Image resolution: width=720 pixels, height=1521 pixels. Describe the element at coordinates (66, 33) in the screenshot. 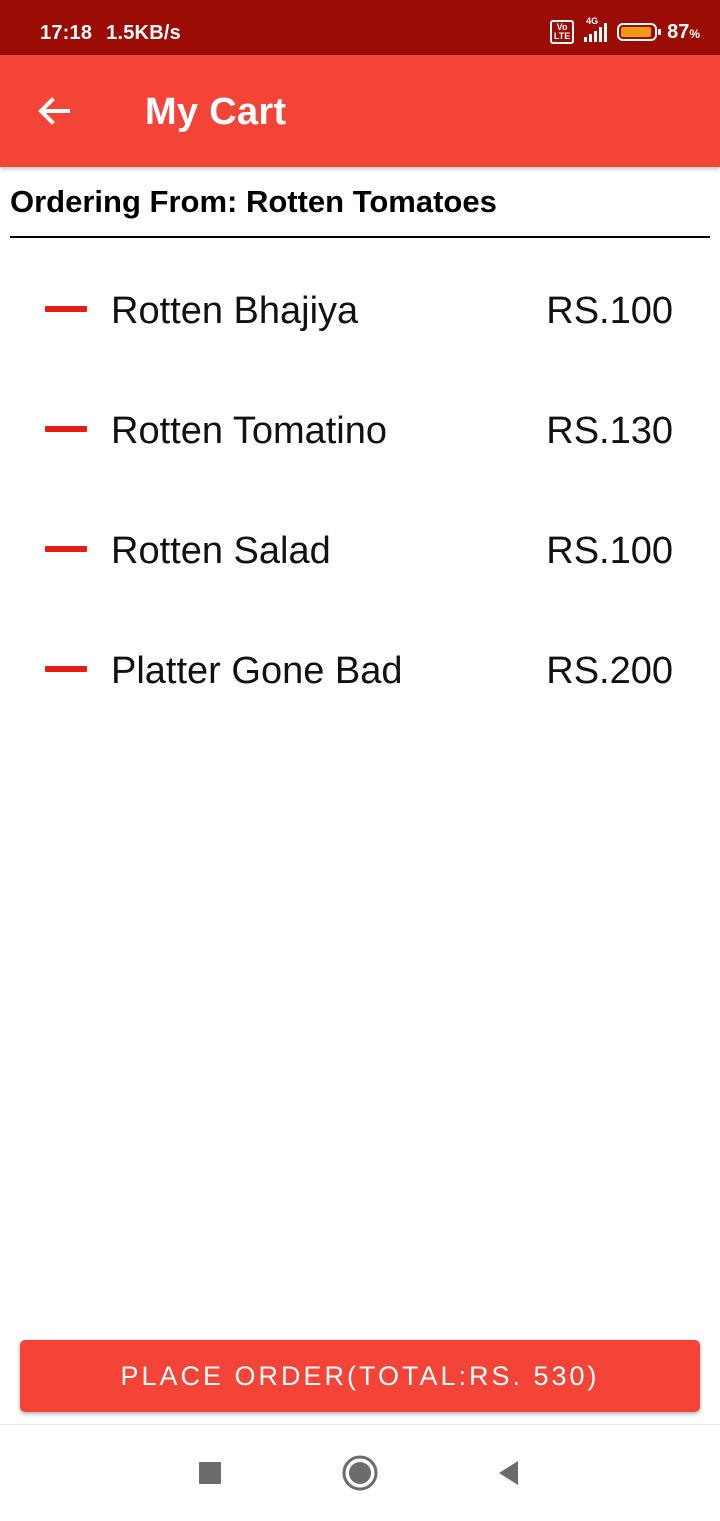

I see `status-time: 17:18` at that location.